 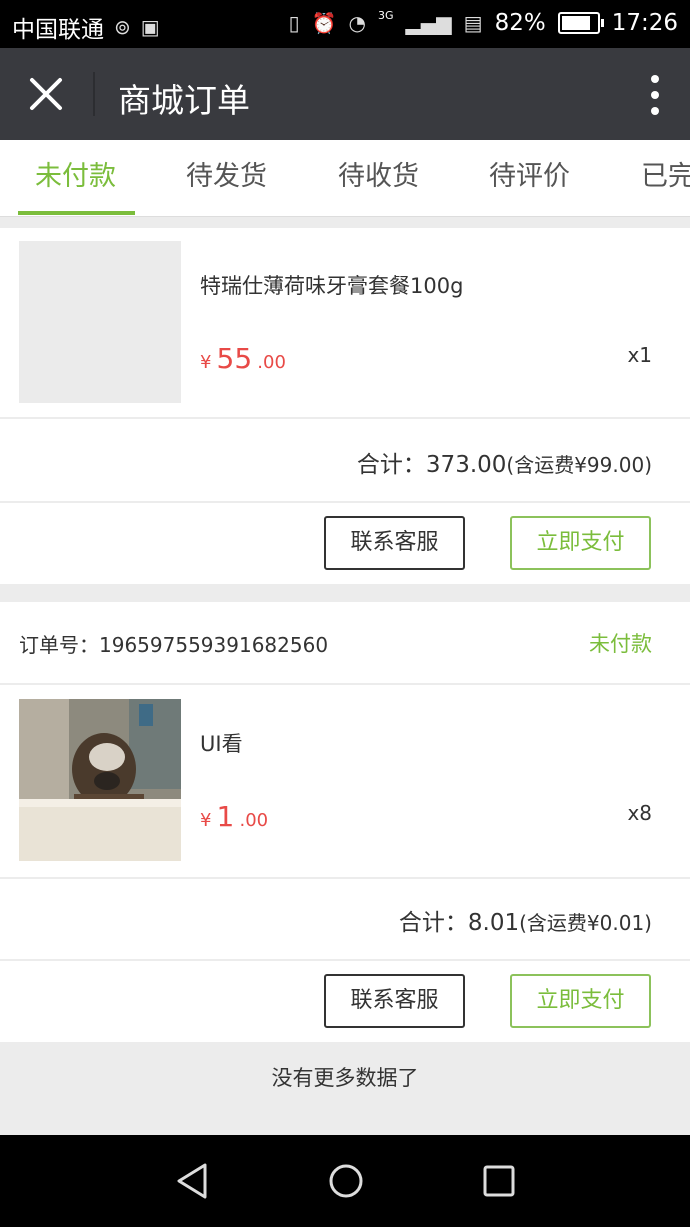 I want to click on total-value: 8.01, so click(x=493, y=923).